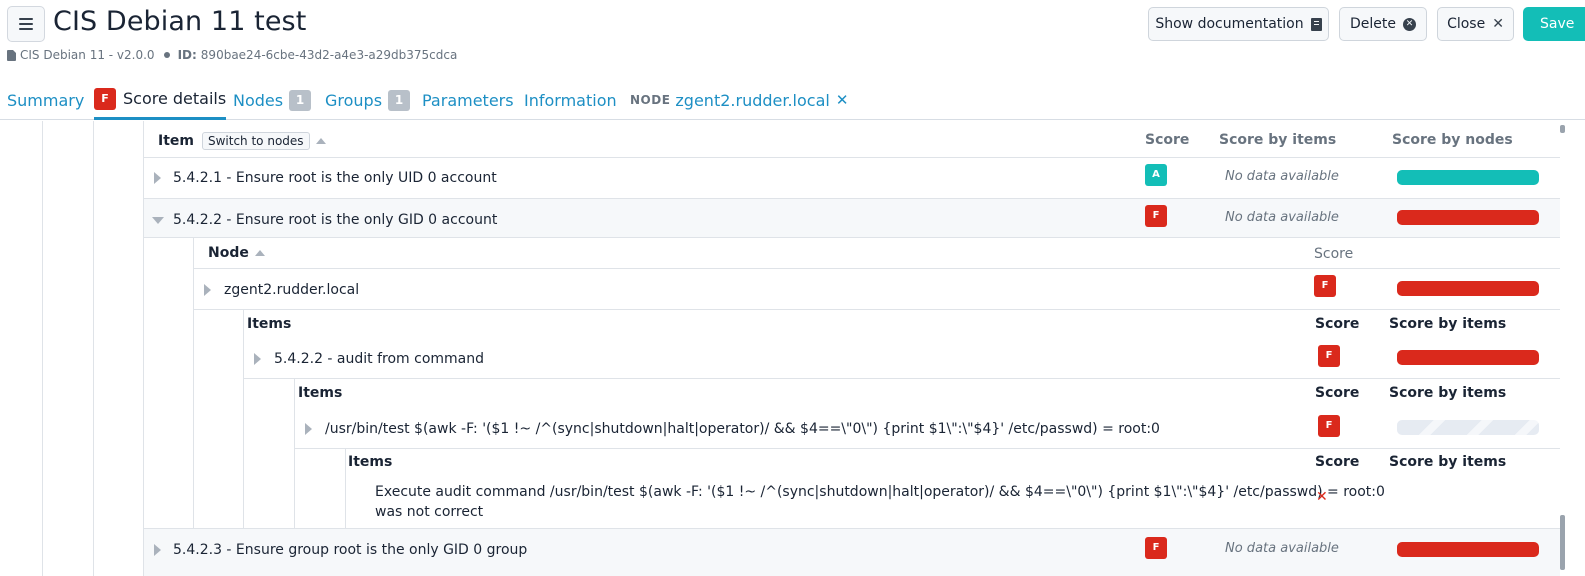 The height and width of the screenshot is (576, 1585). I want to click on tab-information-label: Information, so click(570, 100).